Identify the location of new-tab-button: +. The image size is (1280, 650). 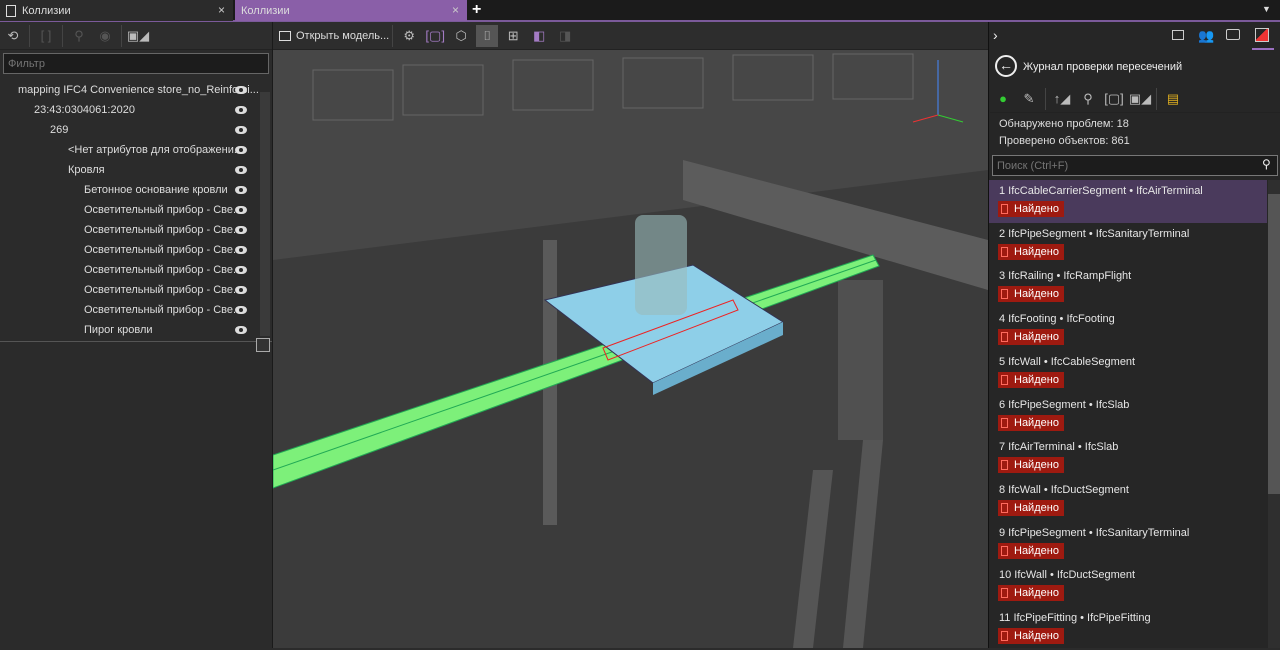
(476, 10).